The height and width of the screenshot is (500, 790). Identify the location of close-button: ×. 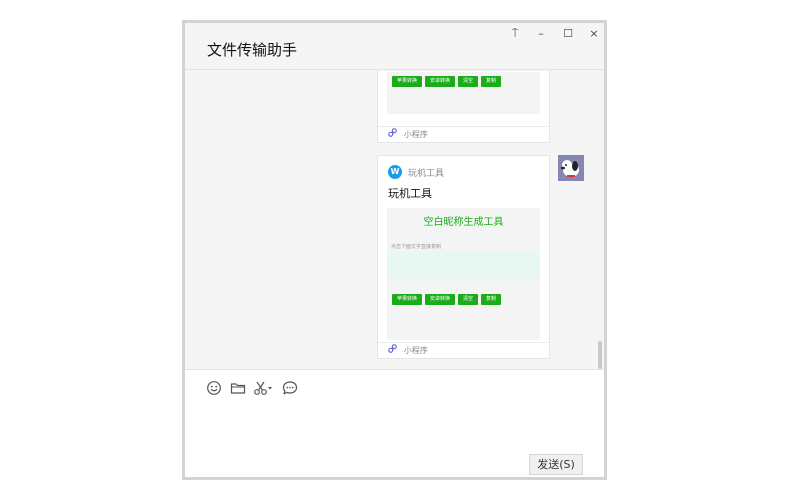
(593, 34).